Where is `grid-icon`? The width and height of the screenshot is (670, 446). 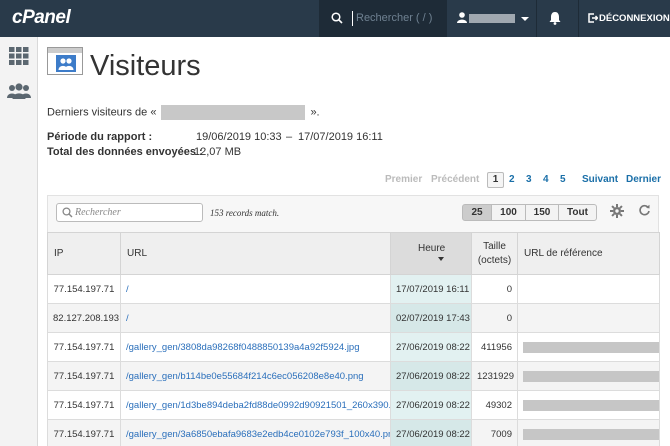 grid-icon is located at coordinates (19, 56).